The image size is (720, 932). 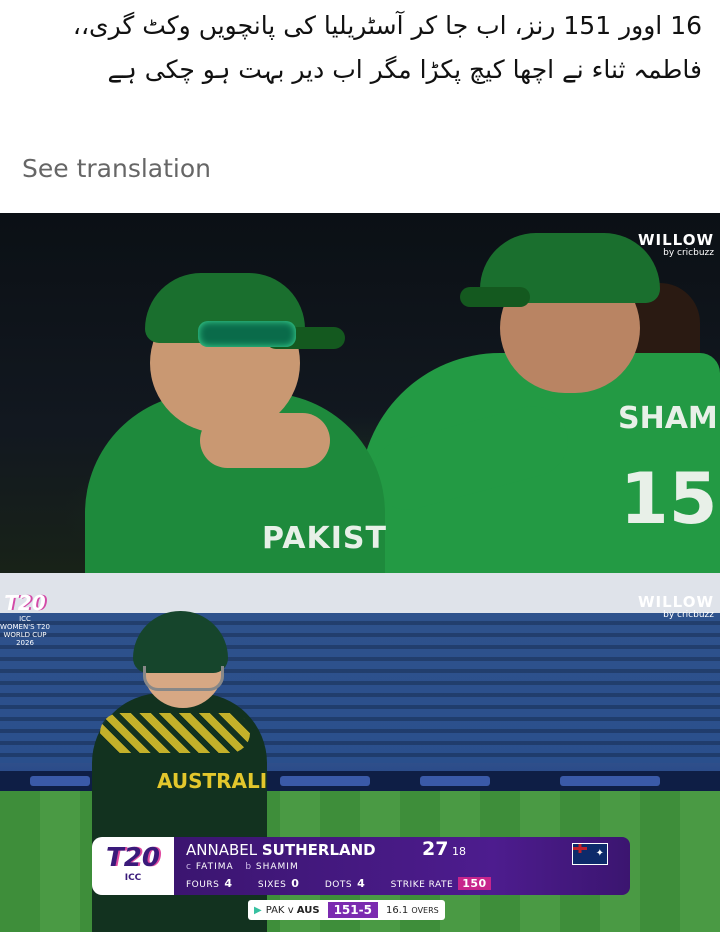 I want to click on australia-flag-icon, so click(x=590, y=854).